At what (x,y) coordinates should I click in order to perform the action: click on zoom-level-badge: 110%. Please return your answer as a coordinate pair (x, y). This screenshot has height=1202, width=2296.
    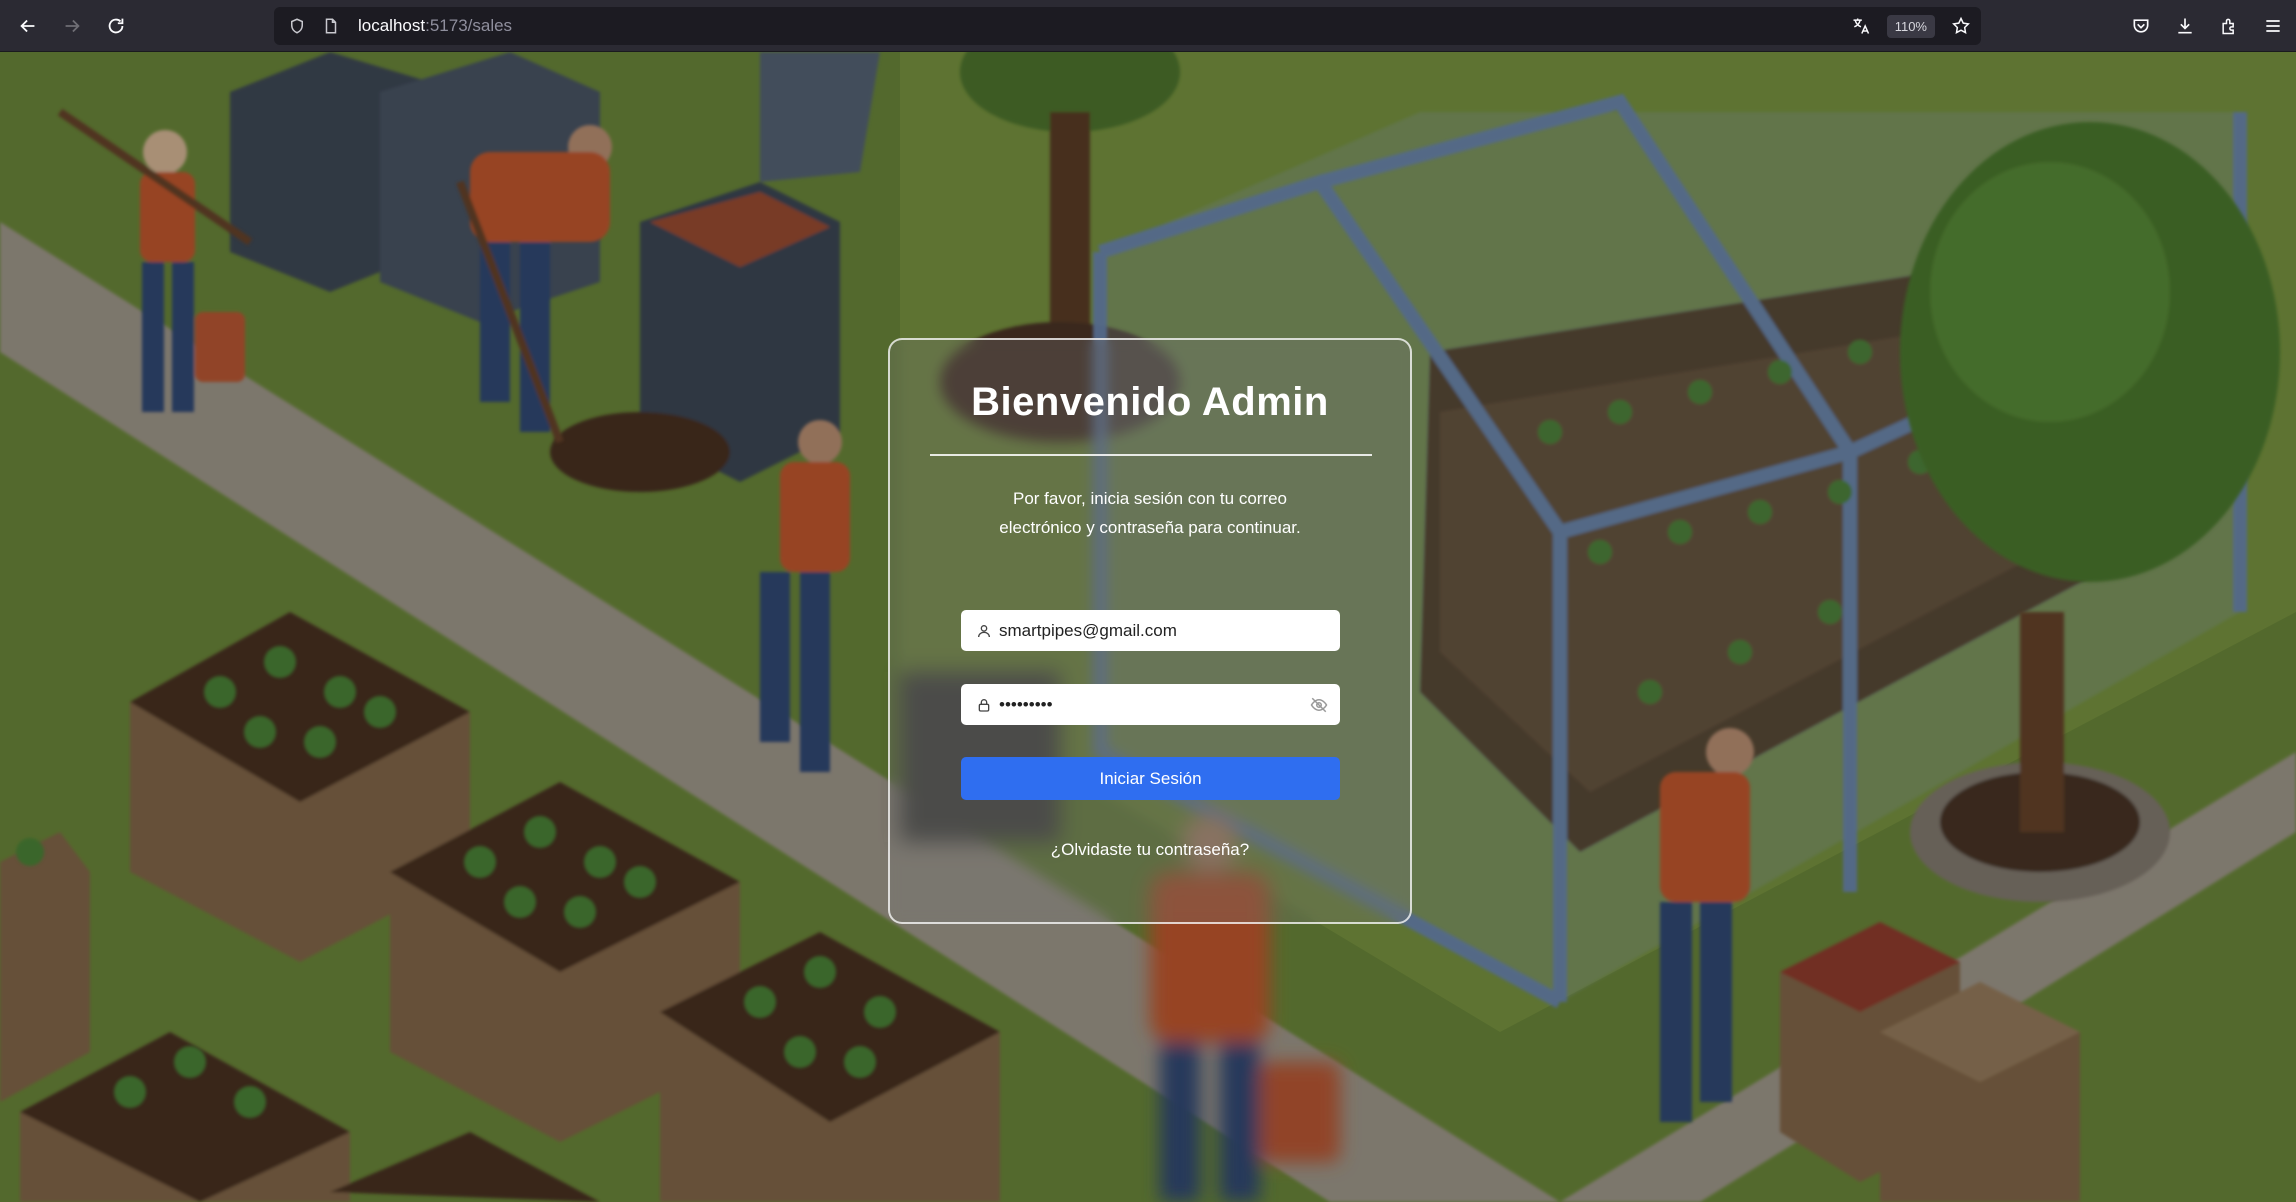
    Looking at the image, I should click on (1910, 26).